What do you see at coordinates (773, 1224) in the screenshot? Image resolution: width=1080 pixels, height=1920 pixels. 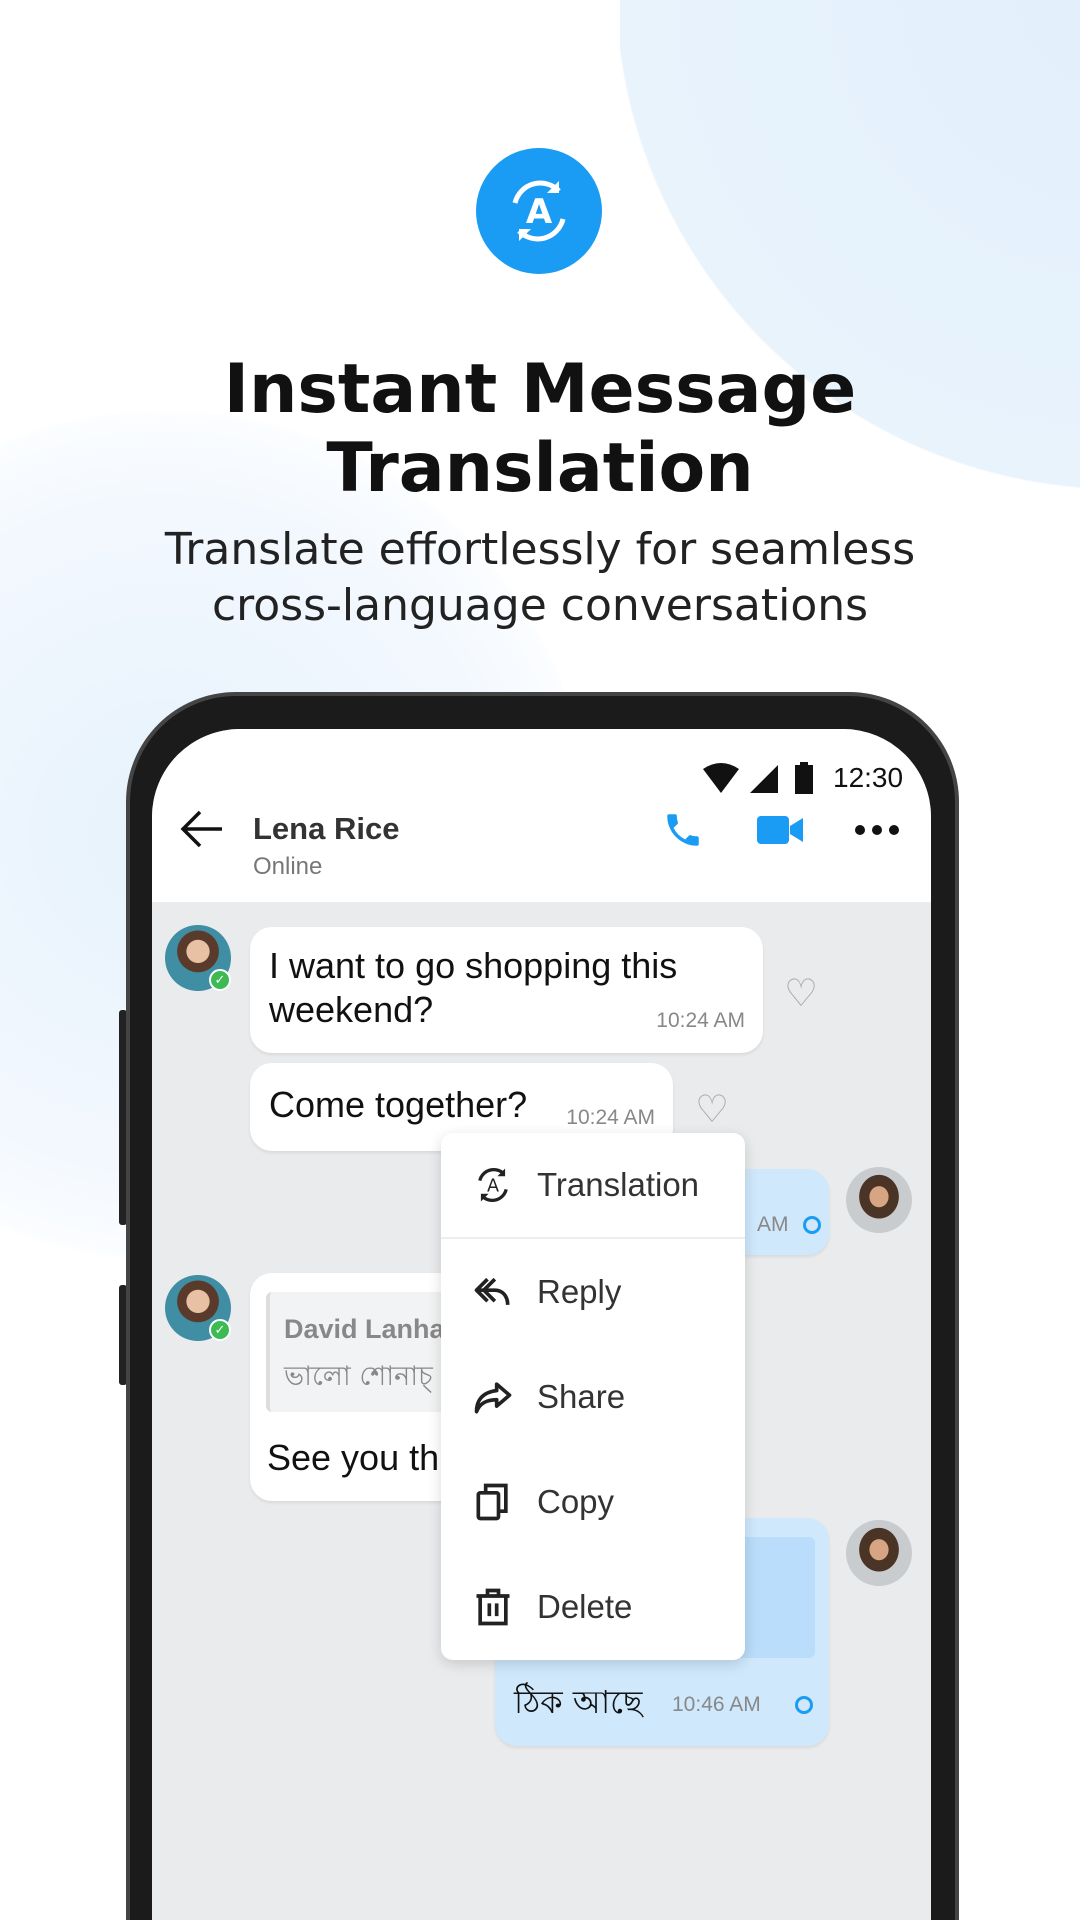 I see `message-time: AM` at bounding box center [773, 1224].